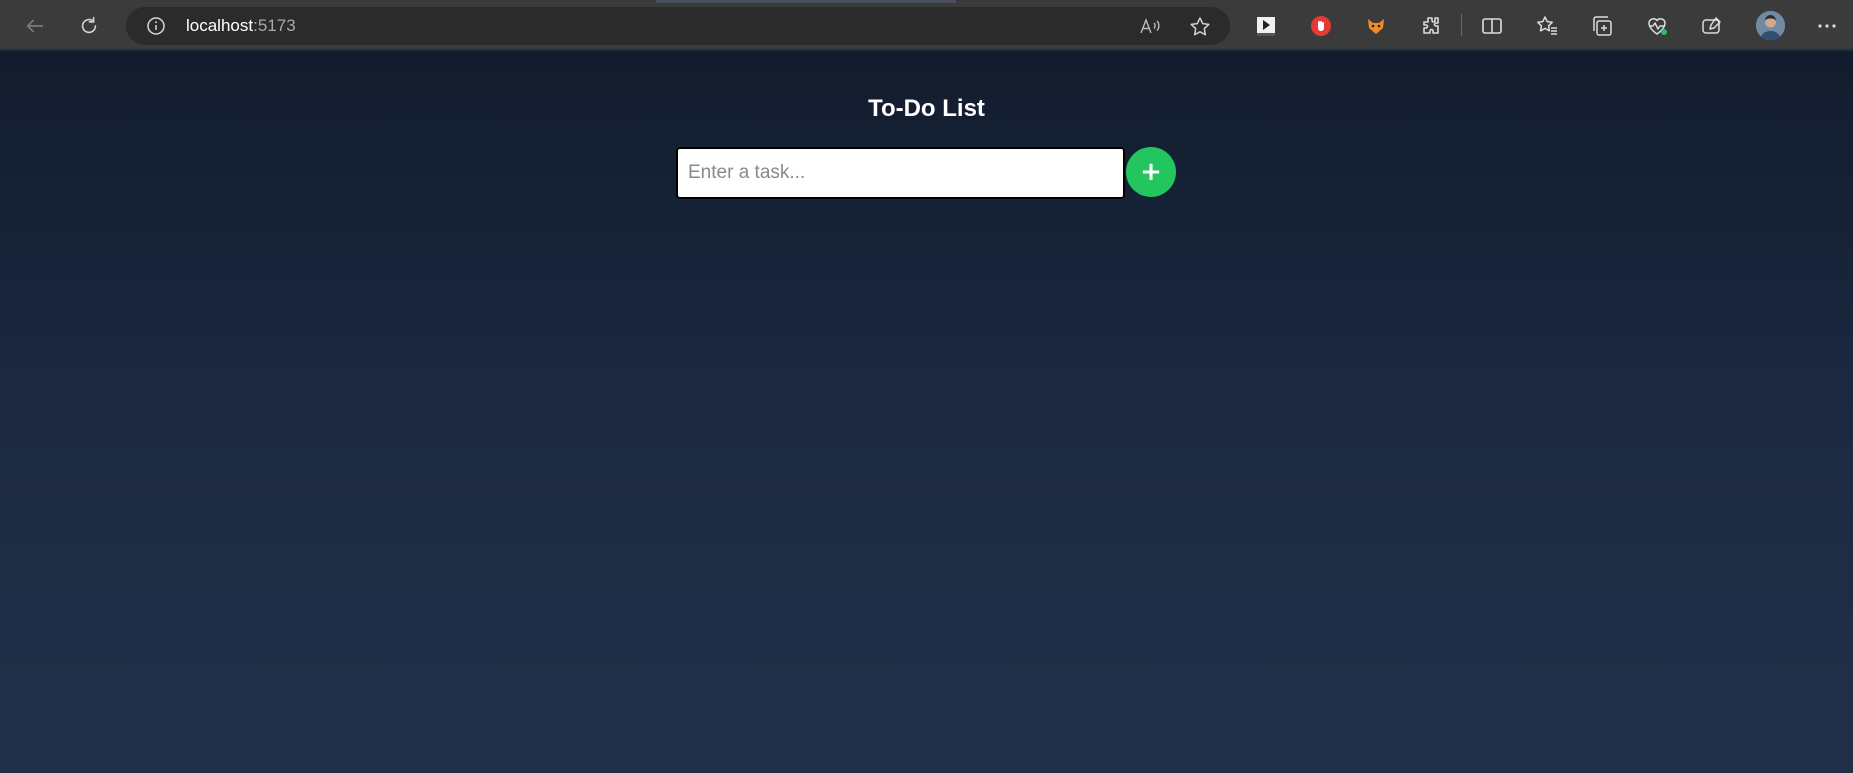 The width and height of the screenshot is (1853, 773). What do you see at coordinates (1602, 26) in the screenshot?
I see `collections-icon` at bounding box center [1602, 26].